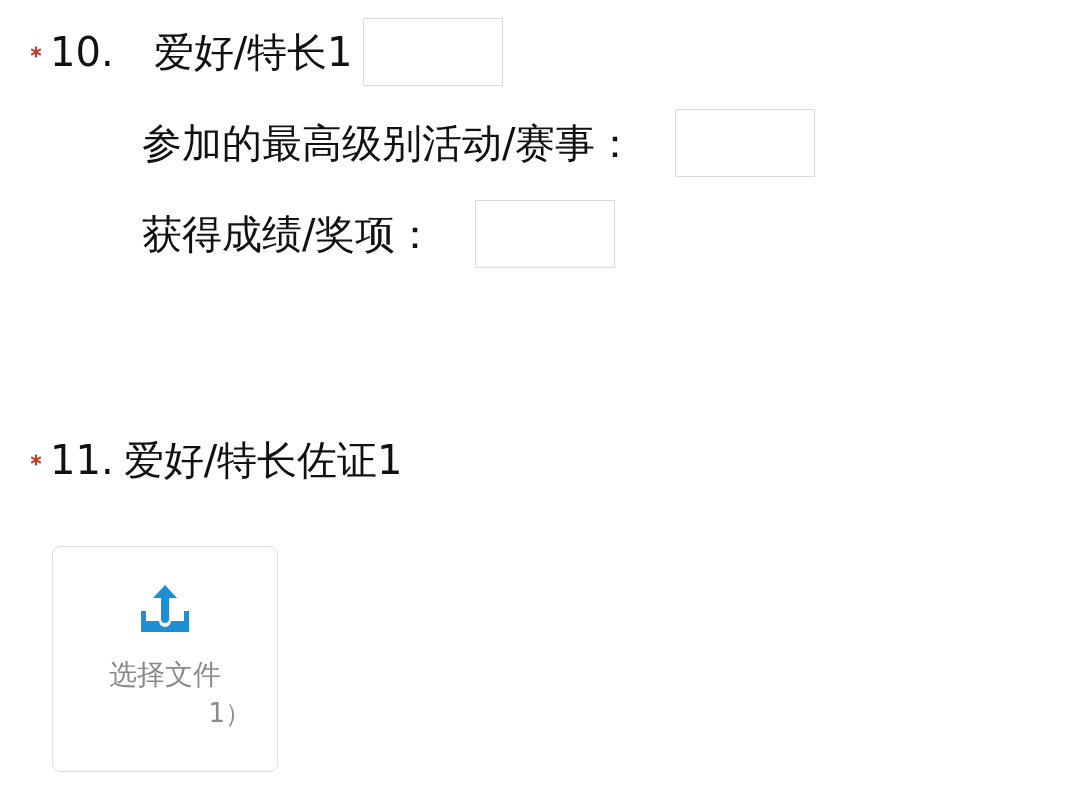 Image resolution: width=1080 pixels, height=790 pixels. What do you see at coordinates (165, 608) in the screenshot?
I see `upload-icon` at bounding box center [165, 608].